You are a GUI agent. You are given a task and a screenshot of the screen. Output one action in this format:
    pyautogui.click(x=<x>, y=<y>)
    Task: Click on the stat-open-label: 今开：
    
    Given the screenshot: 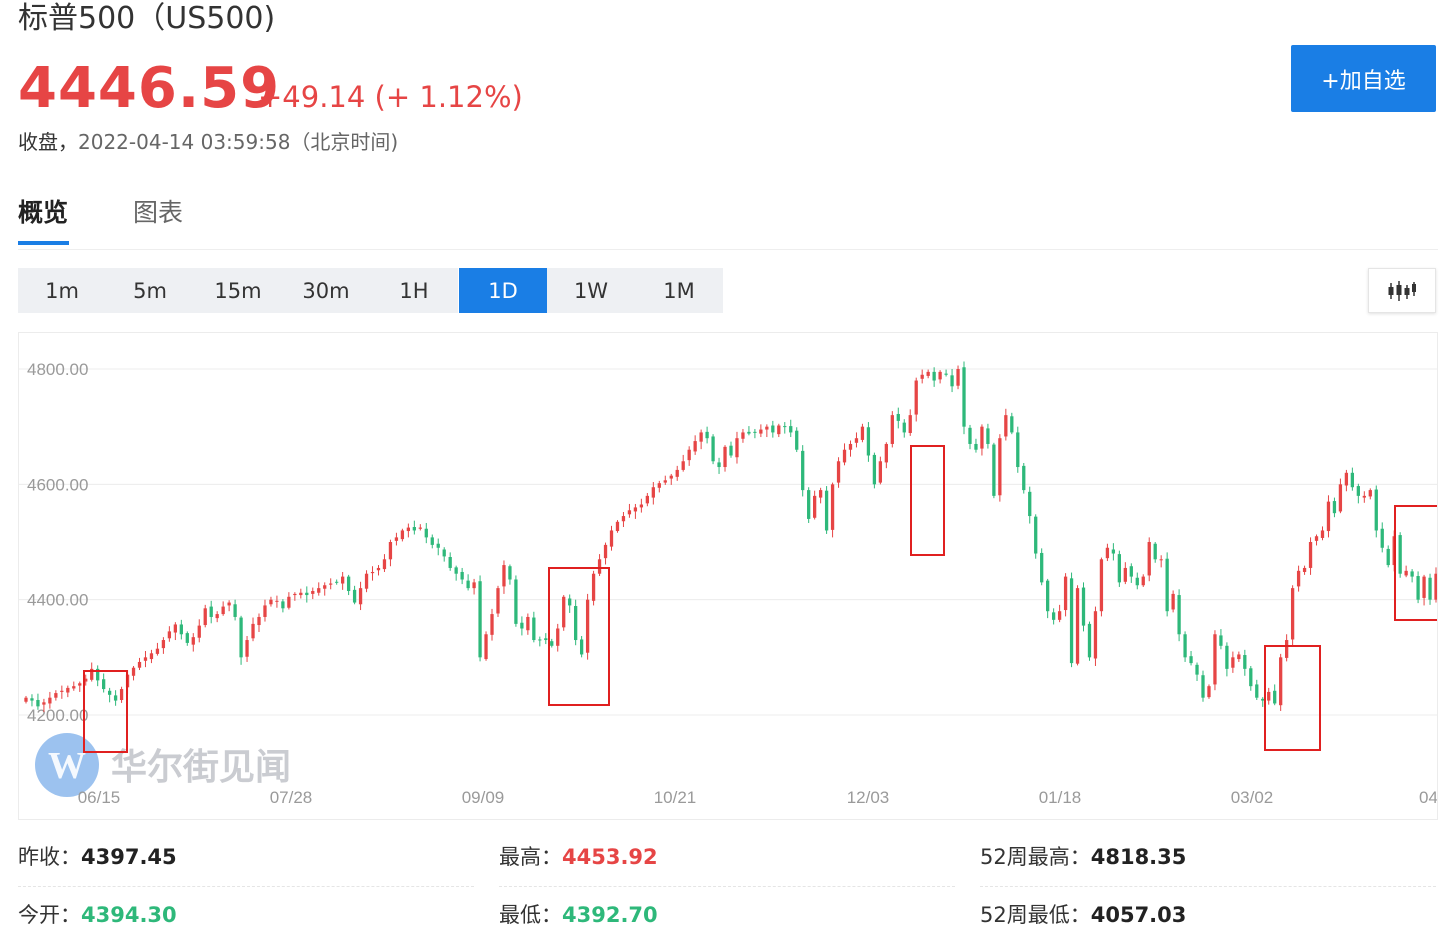 What is the action you would take?
    pyautogui.click(x=49, y=915)
    